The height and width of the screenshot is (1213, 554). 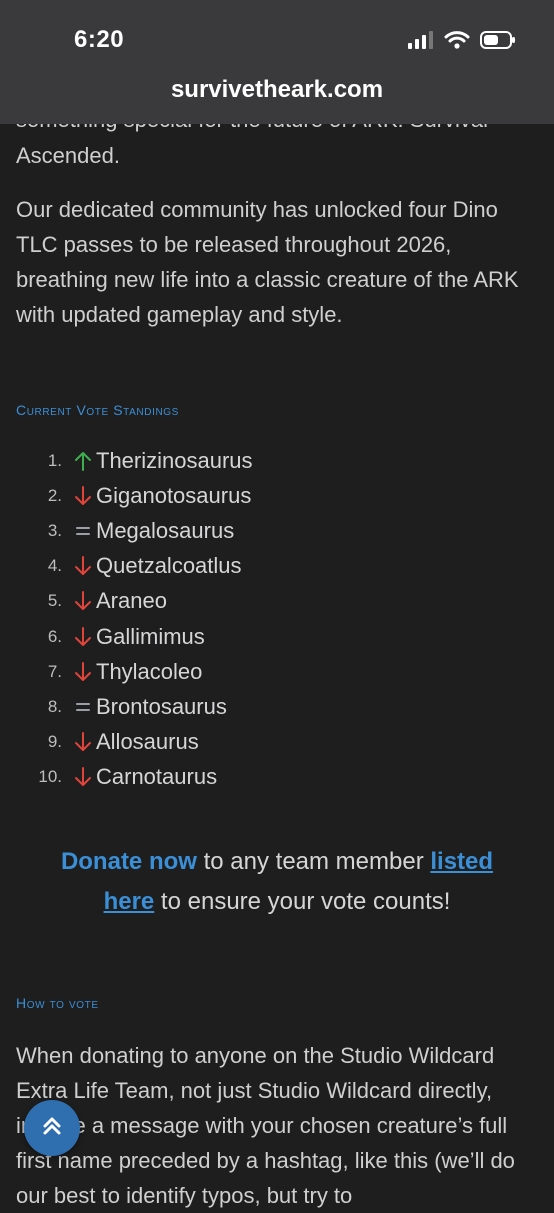 What do you see at coordinates (174, 460) in the screenshot?
I see `standing-creature-name: Therizinosaurus` at bounding box center [174, 460].